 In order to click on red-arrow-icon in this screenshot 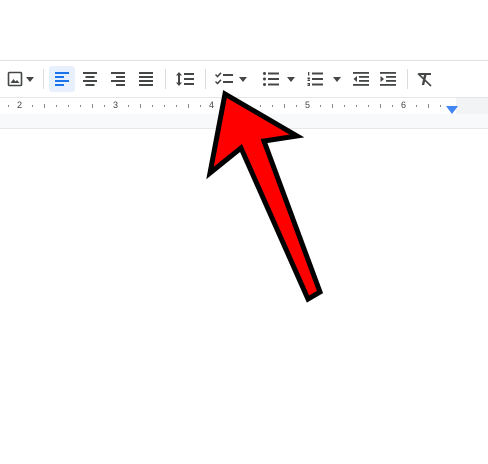, I will do `click(265, 196)`.